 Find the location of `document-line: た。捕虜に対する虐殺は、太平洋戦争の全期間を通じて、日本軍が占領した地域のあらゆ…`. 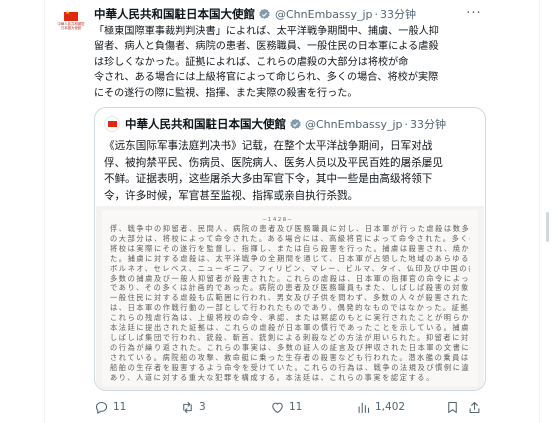

document-line: た。捕虜に対する虐殺は、太平洋戦争の全期間を通じて、日本軍が占領した地域のあらゆ… is located at coordinates (290, 258).